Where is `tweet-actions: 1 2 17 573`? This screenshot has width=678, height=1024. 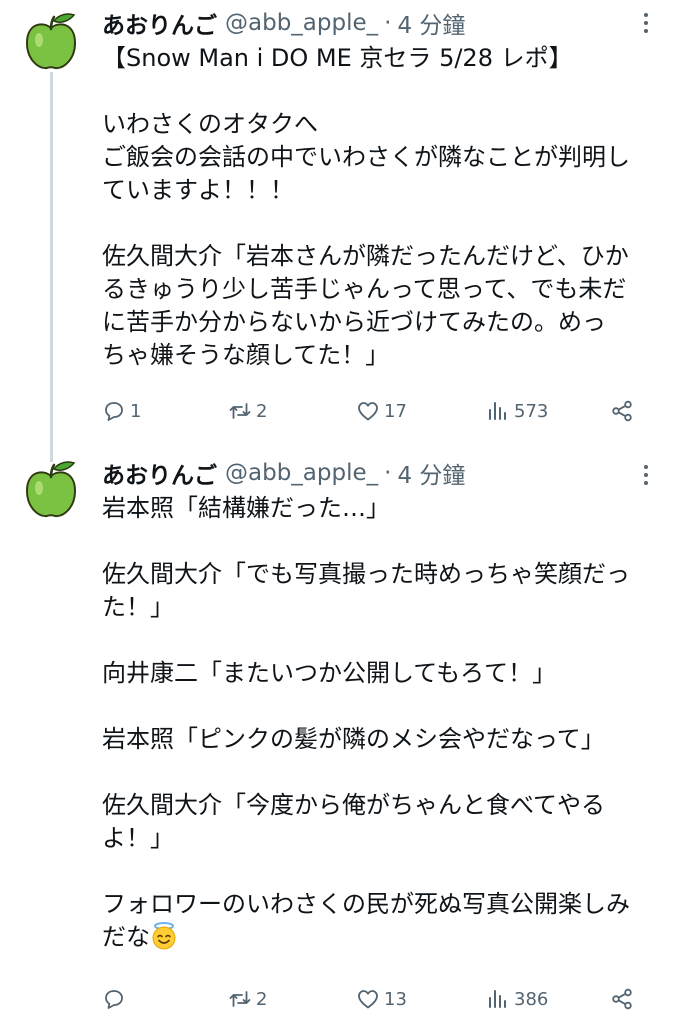 tweet-actions: 1 2 17 573 is located at coordinates (376, 411).